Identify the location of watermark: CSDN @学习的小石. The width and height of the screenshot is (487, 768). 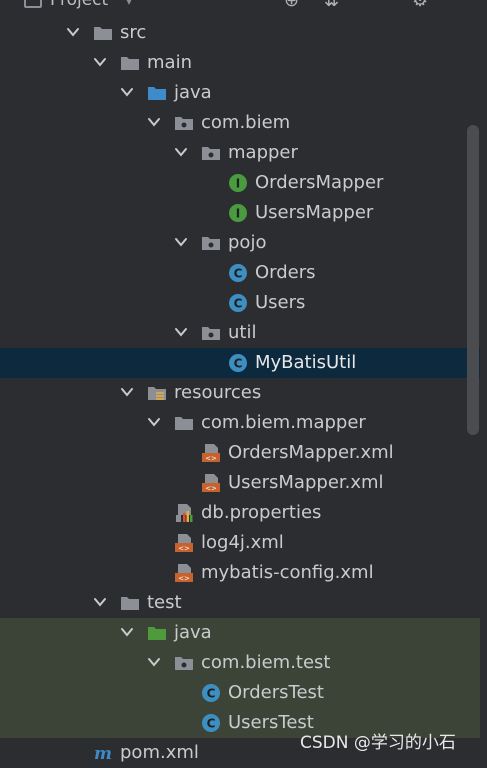
(378, 743).